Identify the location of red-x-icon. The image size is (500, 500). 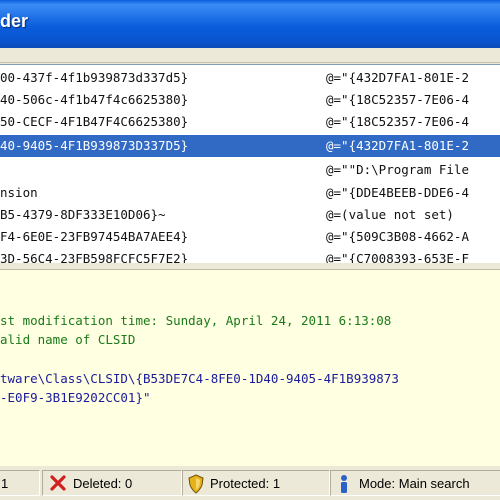
(58, 483).